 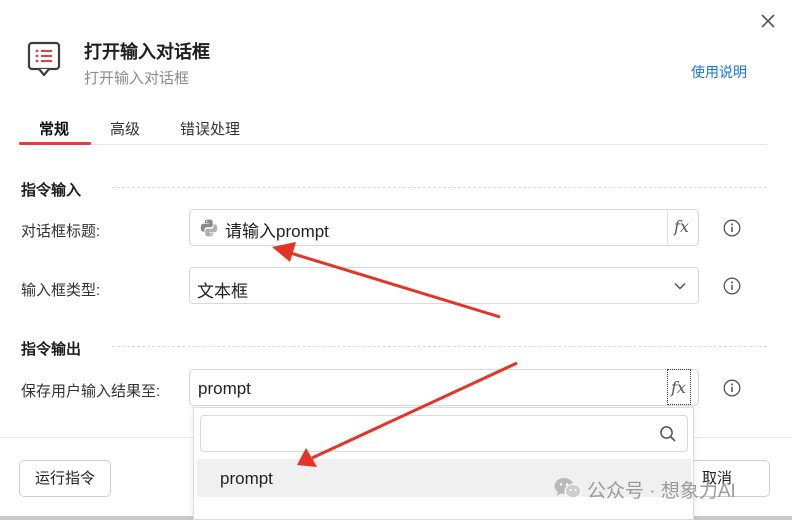 What do you see at coordinates (209, 228) in the screenshot?
I see `python-icon` at bounding box center [209, 228].